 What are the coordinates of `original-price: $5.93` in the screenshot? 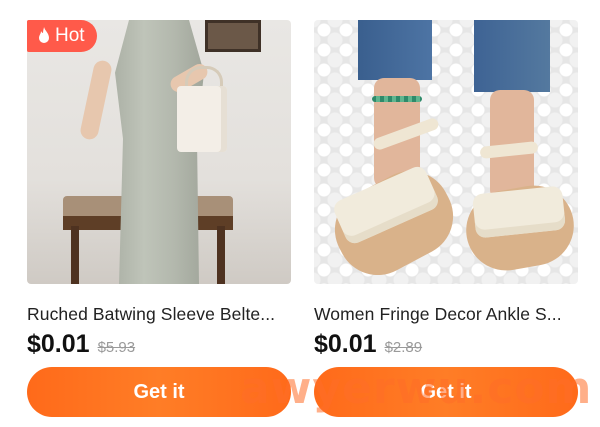 It's located at (116, 347).